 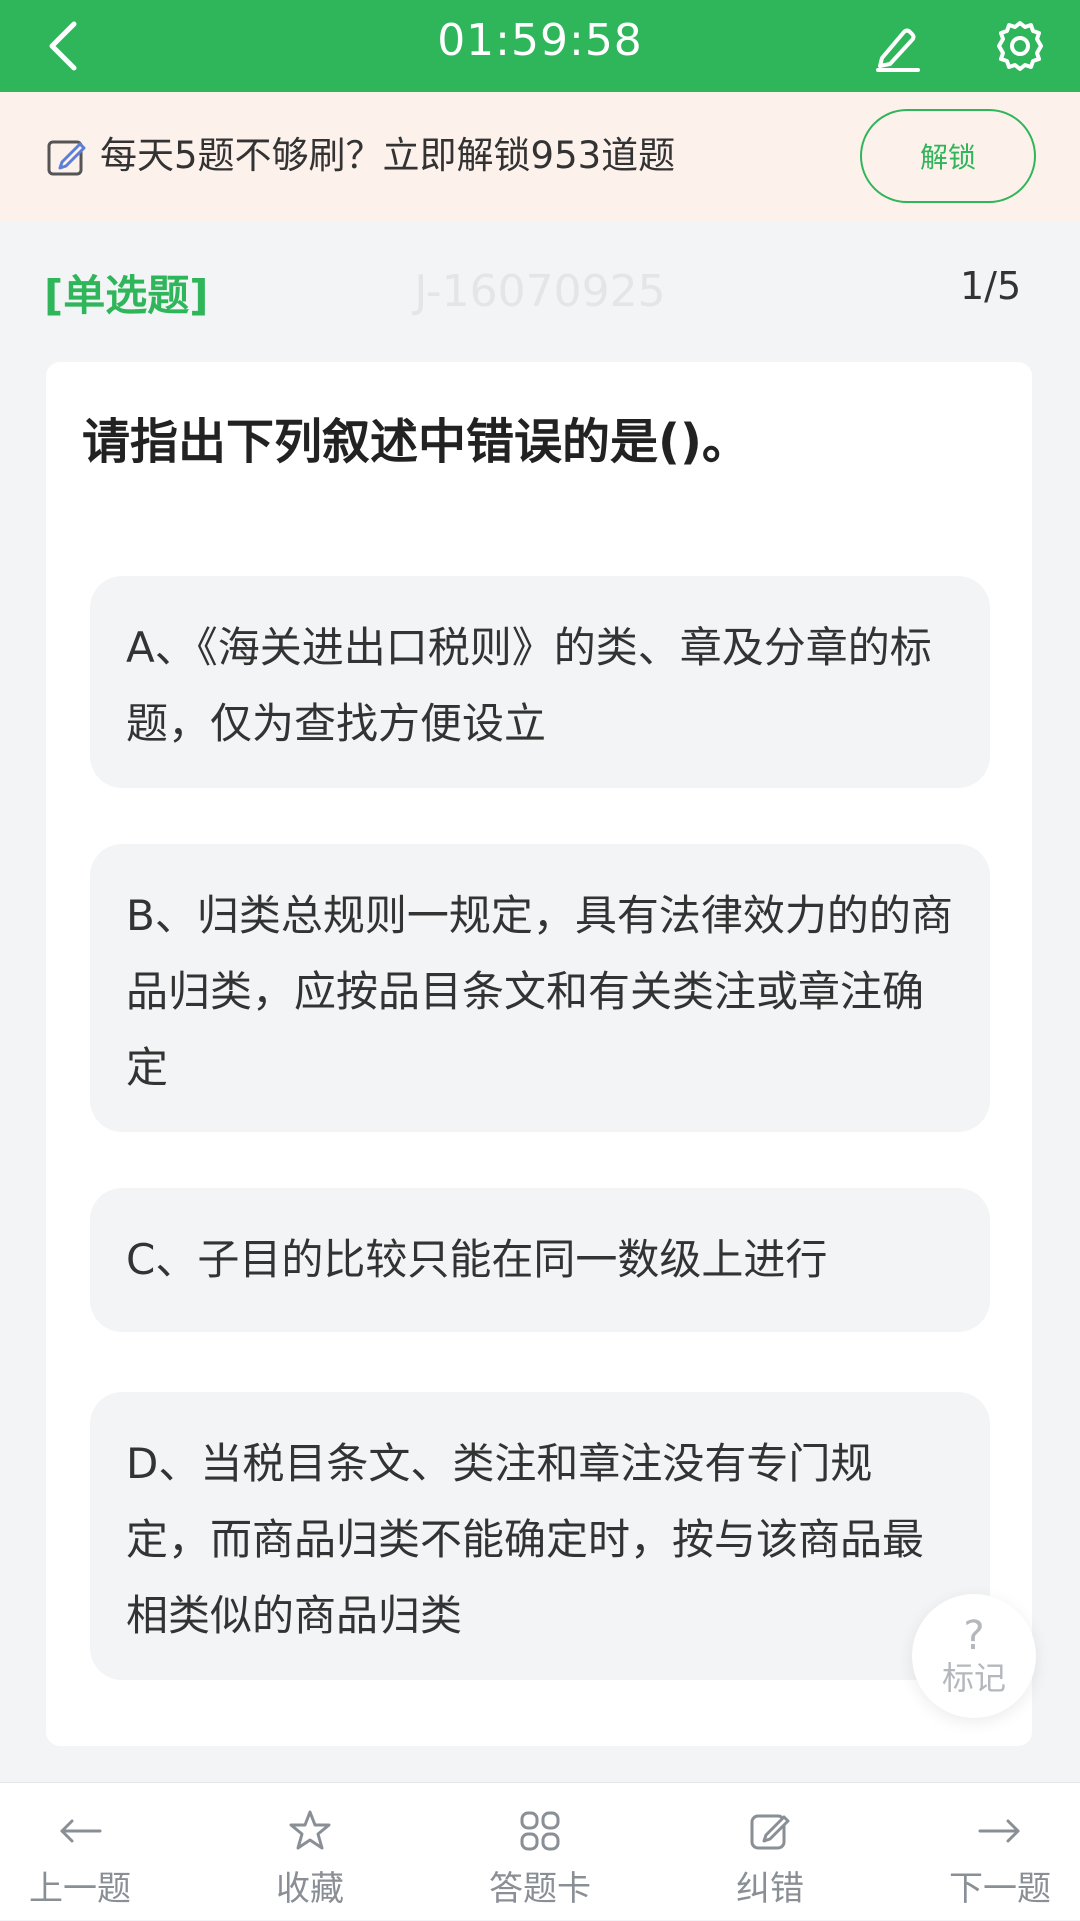 I want to click on question-counter: 1/5, so click(x=991, y=286).